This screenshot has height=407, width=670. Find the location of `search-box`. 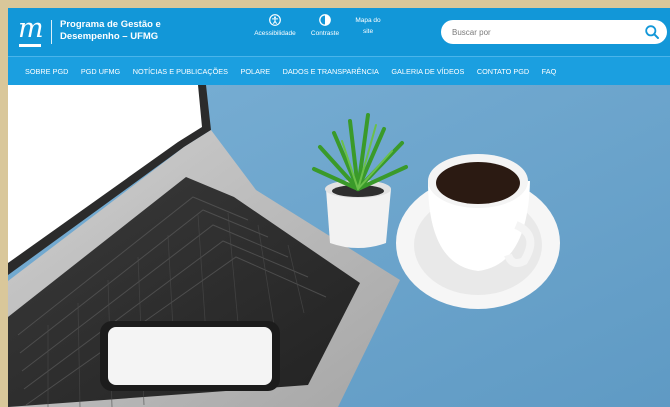

search-box is located at coordinates (554, 32).